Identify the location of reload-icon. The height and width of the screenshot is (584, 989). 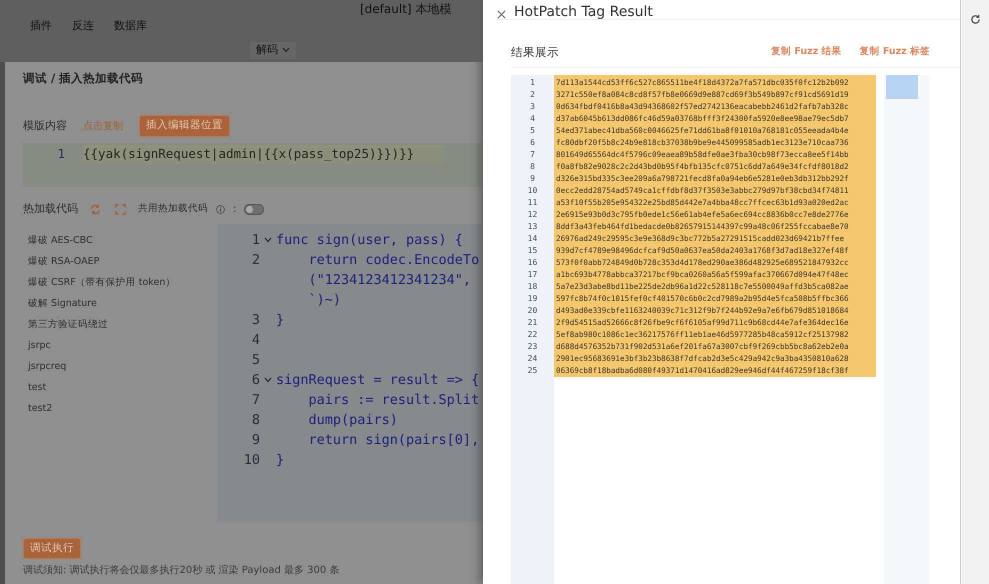
(975, 19).